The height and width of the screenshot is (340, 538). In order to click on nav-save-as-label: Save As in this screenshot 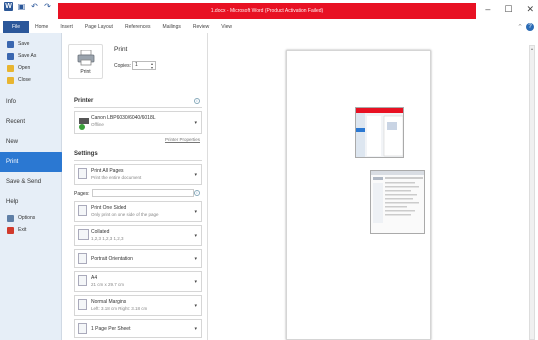, I will do `click(27, 56)`.